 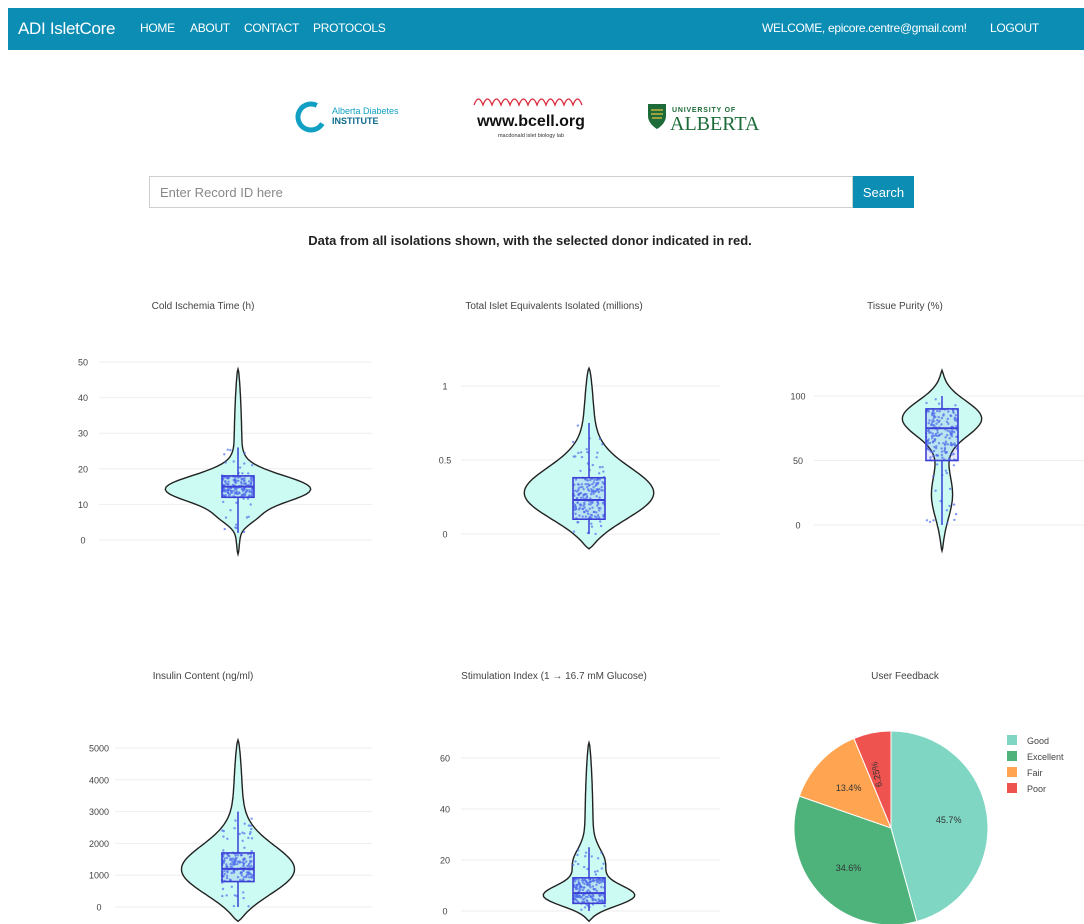 What do you see at coordinates (203, 306) in the screenshot?
I see `chart-title: Cold Ischemia Time (h)` at bounding box center [203, 306].